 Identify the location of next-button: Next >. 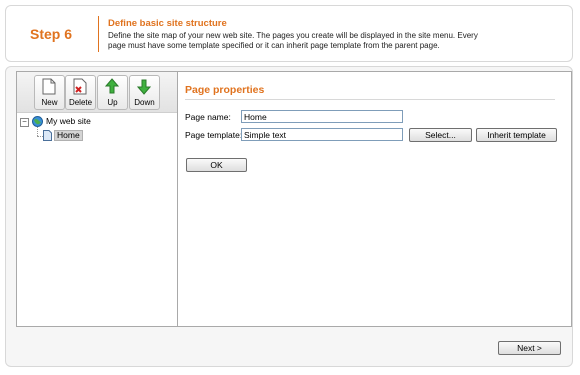
(529, 348).